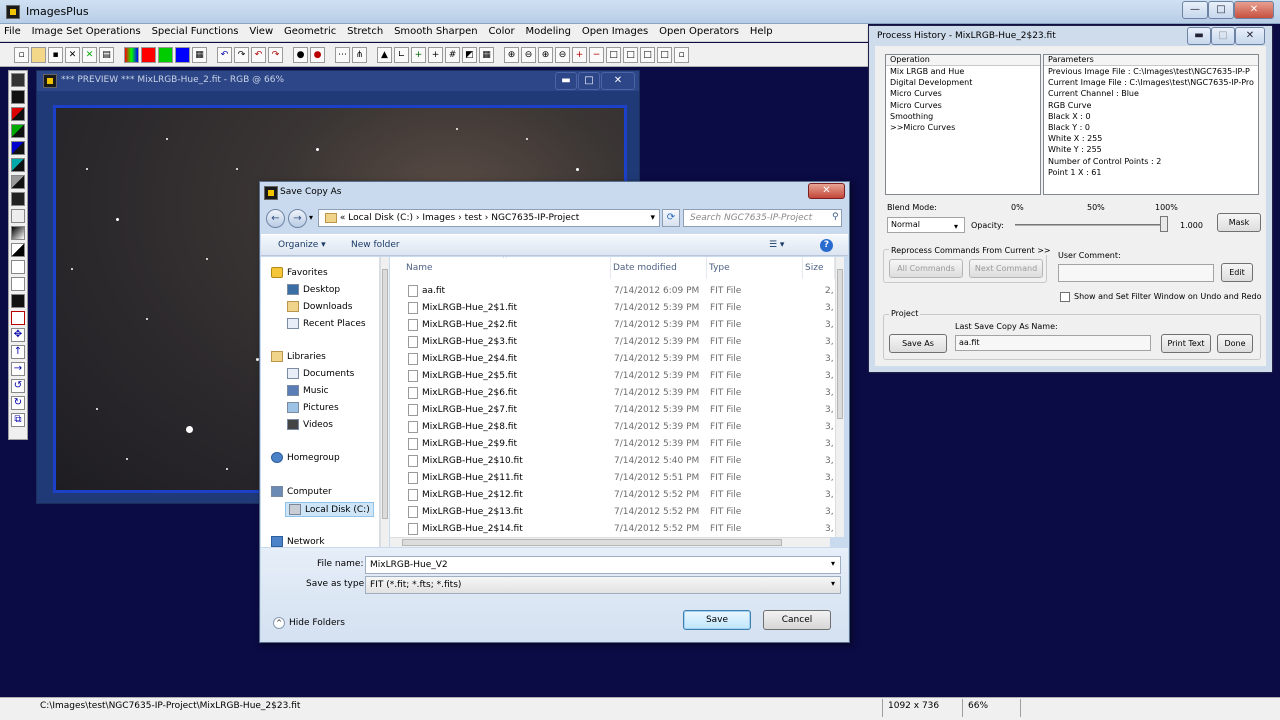 This screenshot has width=1280, height=720. What do you see at coordinates (343, 218) in the screenshot?
I see `breadcrumb-overflow: «` at bounding box center [343, 218].